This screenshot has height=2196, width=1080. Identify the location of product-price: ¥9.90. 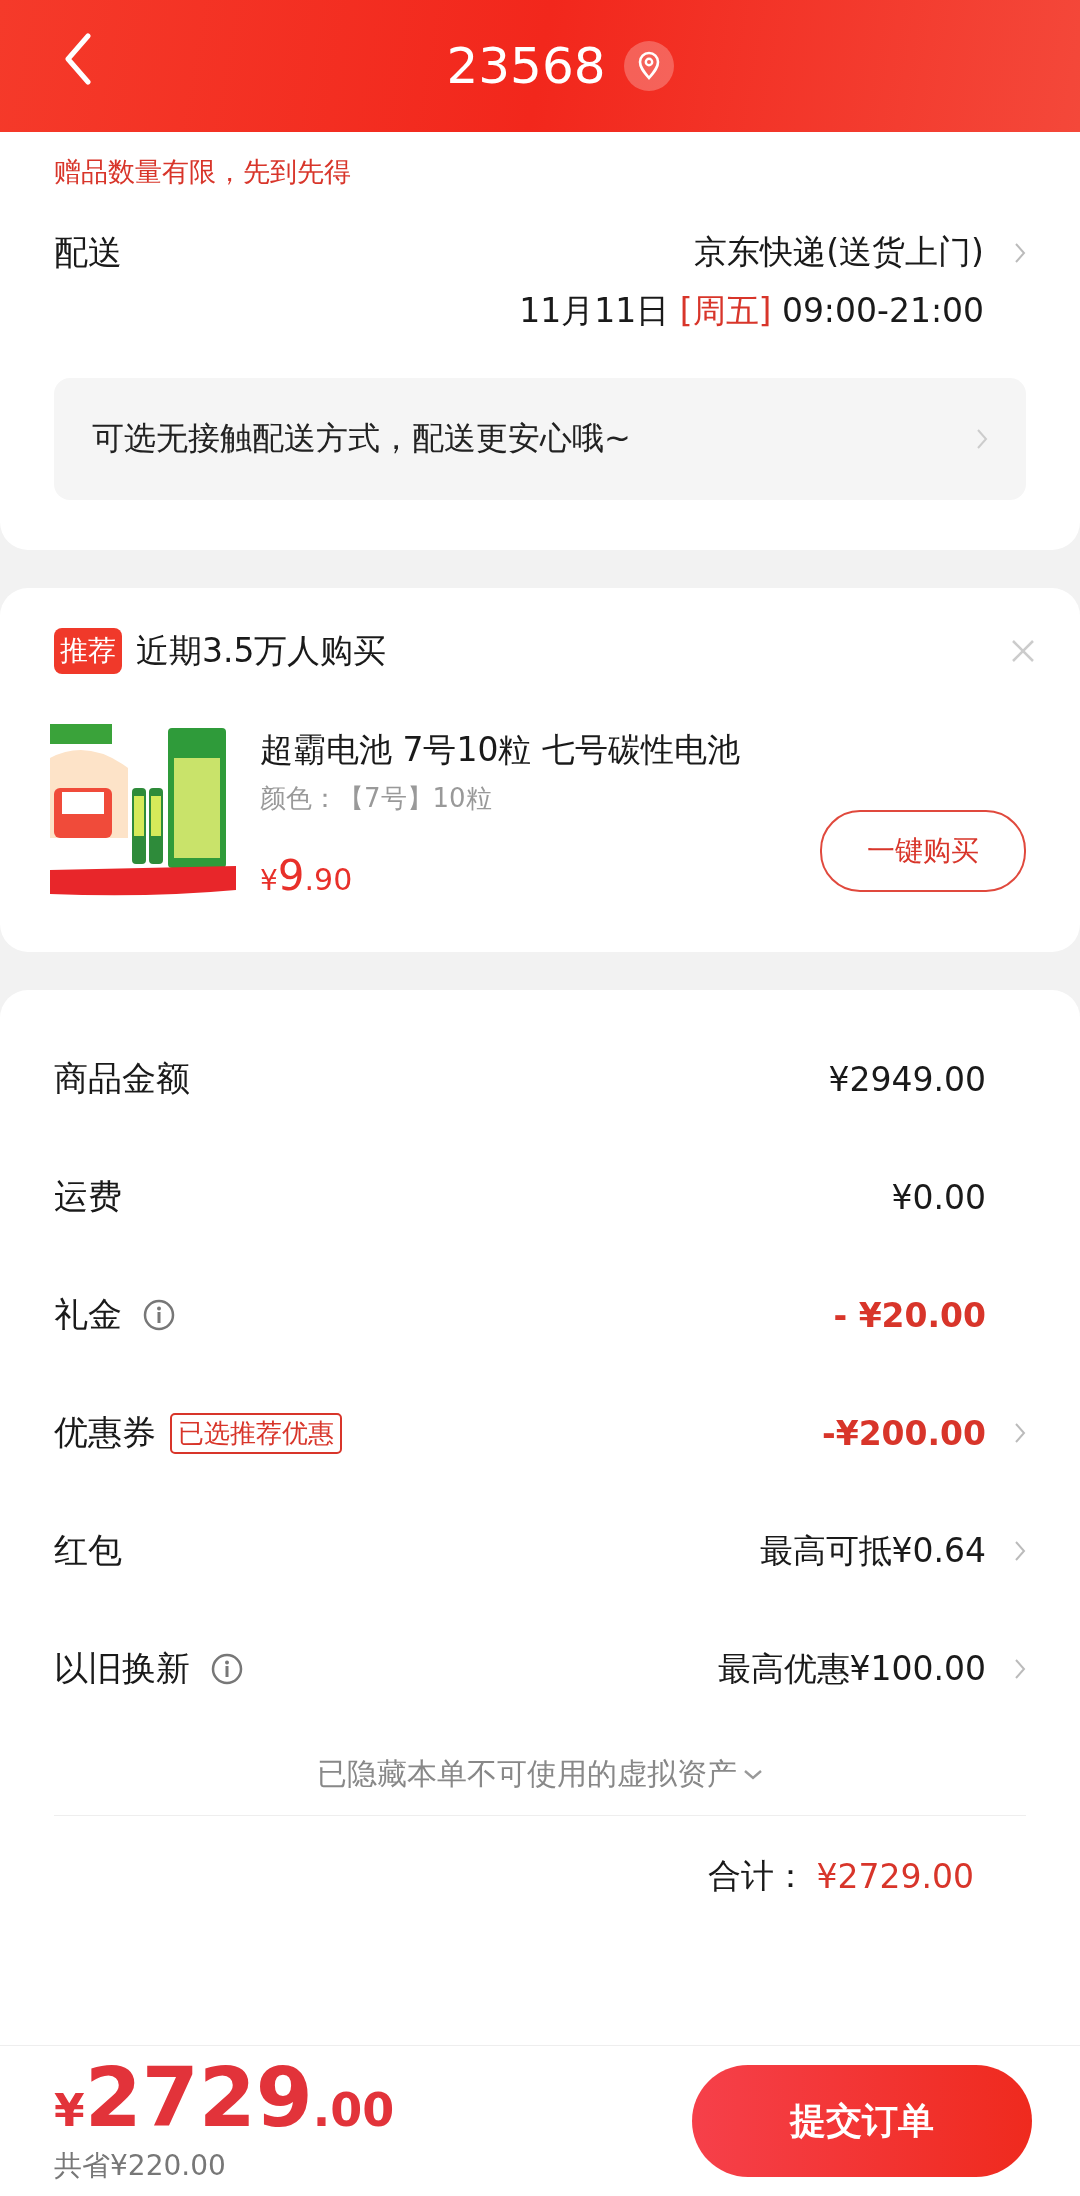
(306, 875).